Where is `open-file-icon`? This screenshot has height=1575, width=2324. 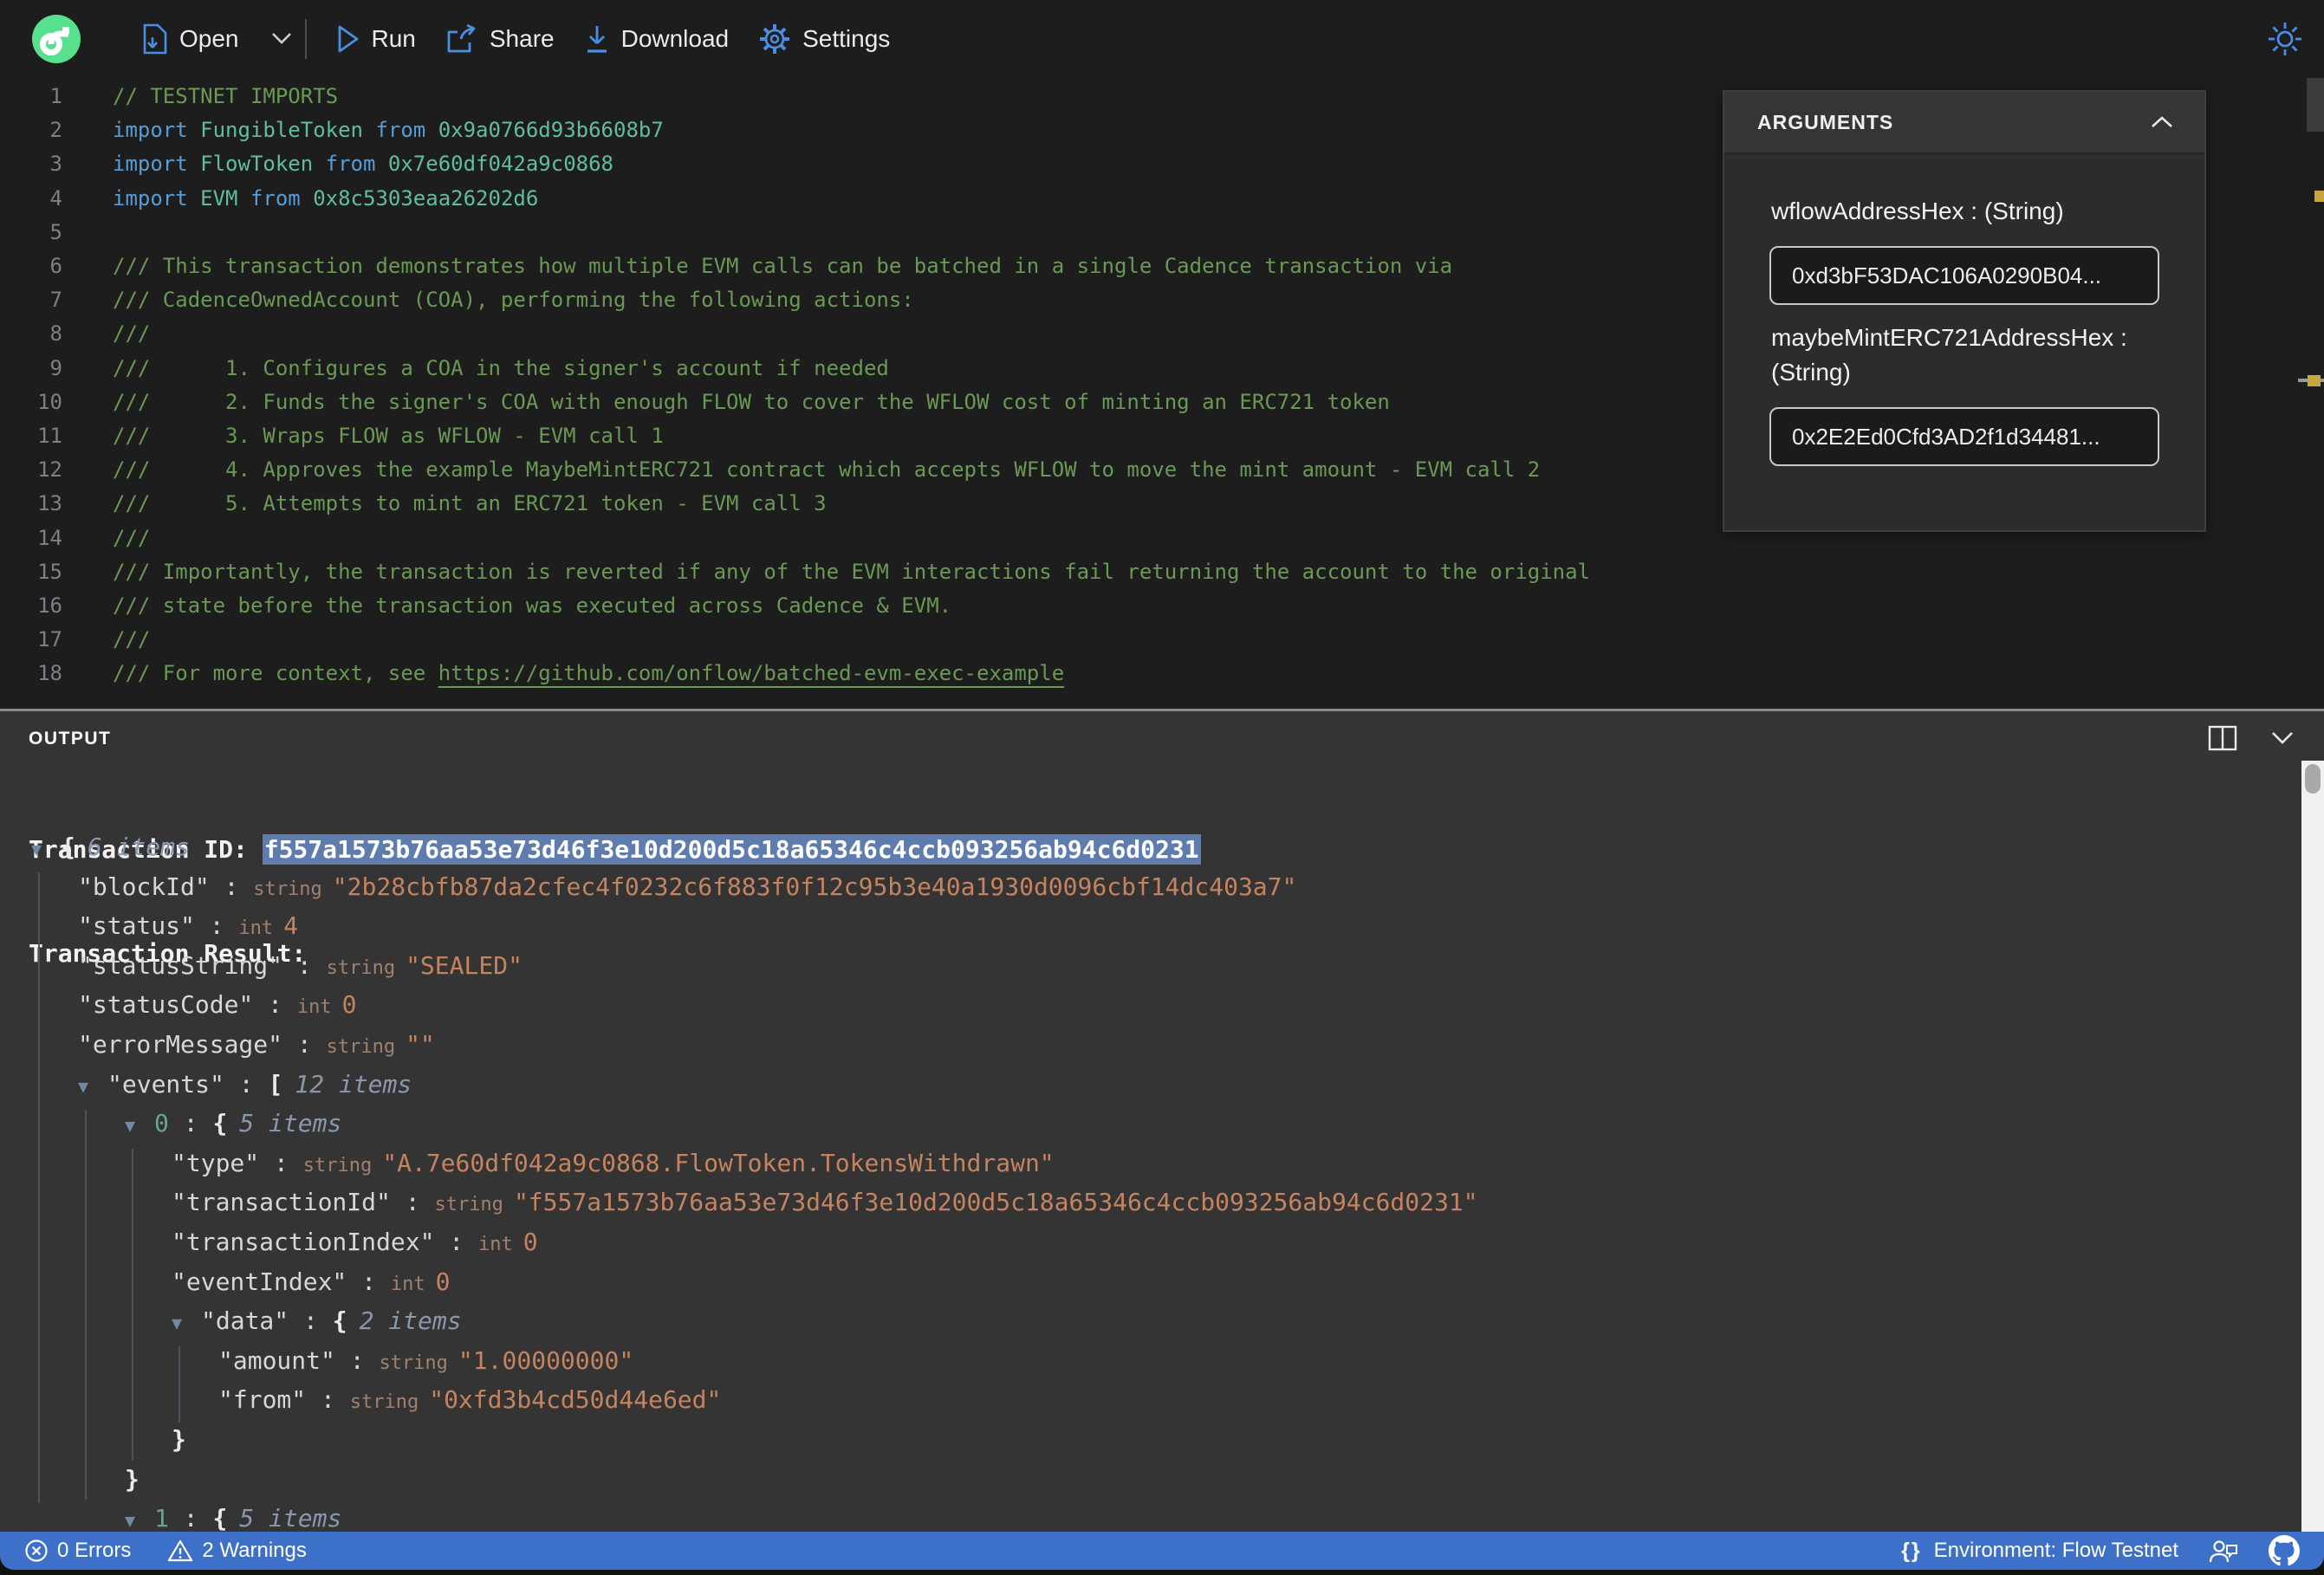
open-file-icon is located at coordinates (155, 39).